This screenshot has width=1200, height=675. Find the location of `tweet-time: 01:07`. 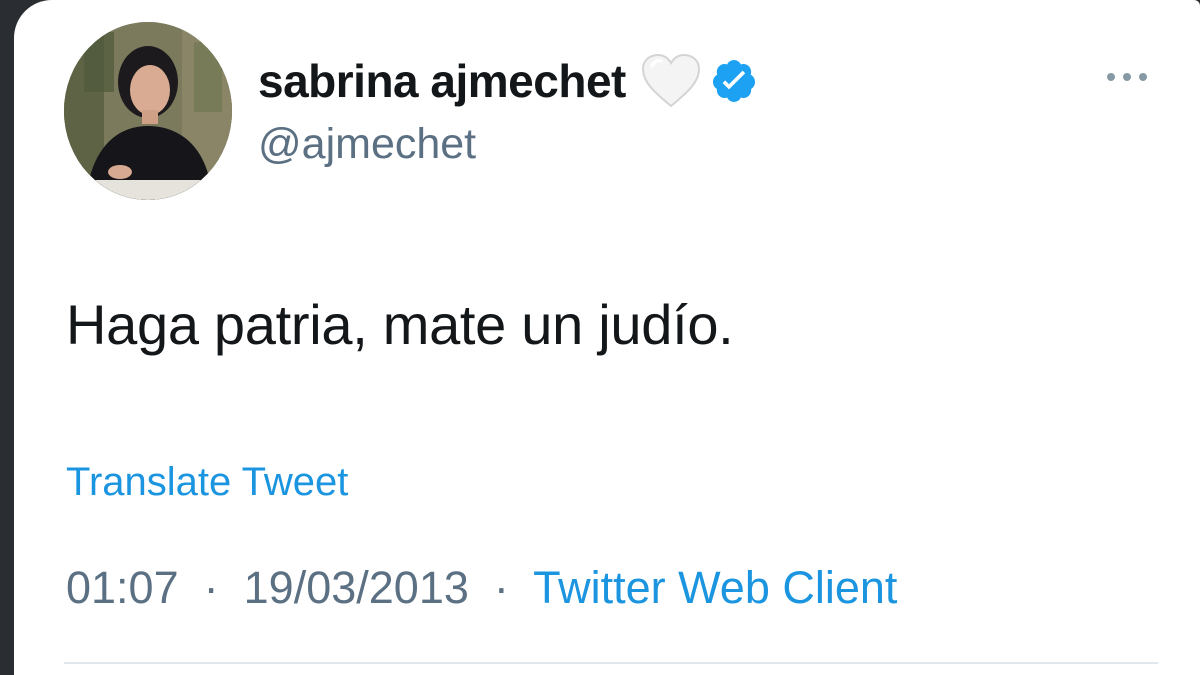

tweet-time: 01:07 is located at coordinates (122, 587).